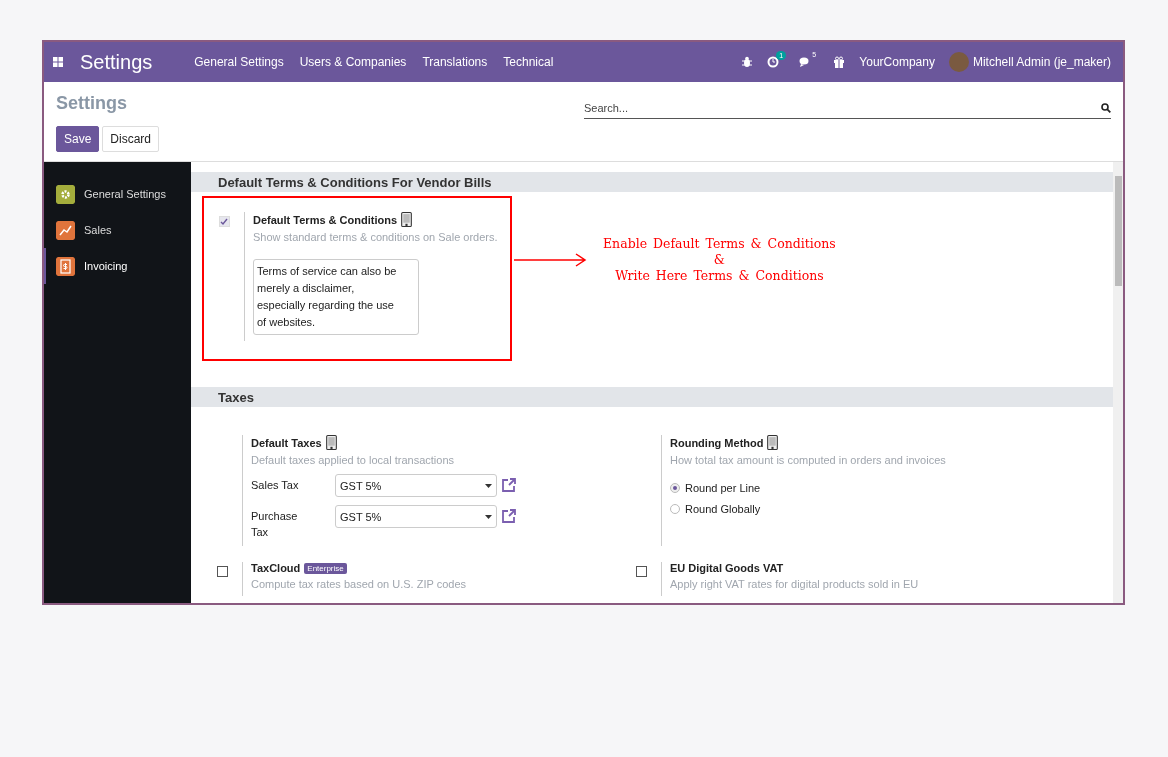 The height and width of the screenshot is (757, 1168). Describe the element at coordinates (78, 139) in the screenshot. I see `save-button: Save` at that location.